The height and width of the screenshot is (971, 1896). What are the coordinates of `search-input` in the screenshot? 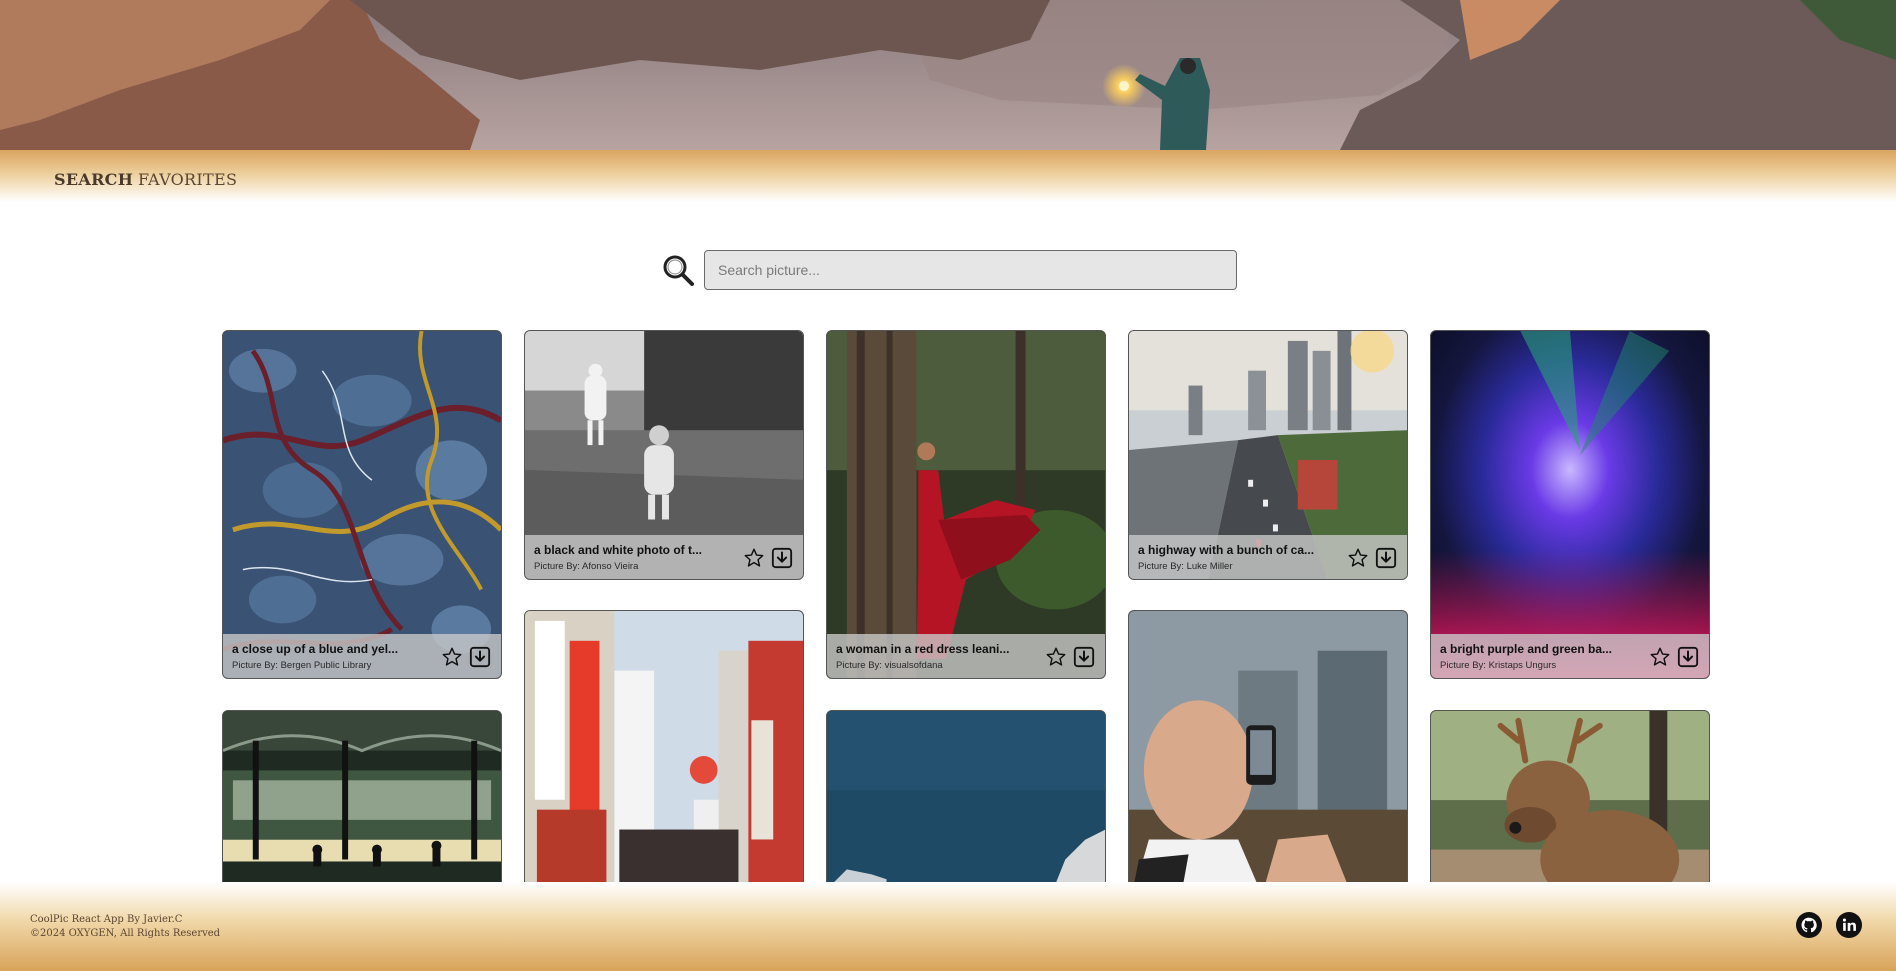 It's located at (970, 270).